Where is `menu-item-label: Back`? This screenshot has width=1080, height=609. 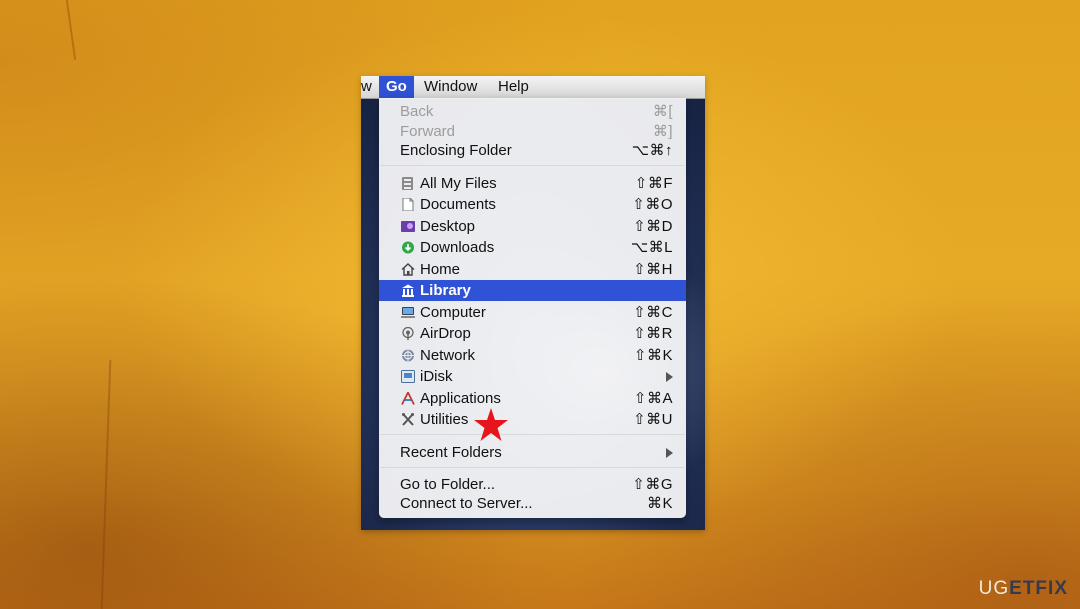
menu-item-label: Back is located at coordinates (417, 111).